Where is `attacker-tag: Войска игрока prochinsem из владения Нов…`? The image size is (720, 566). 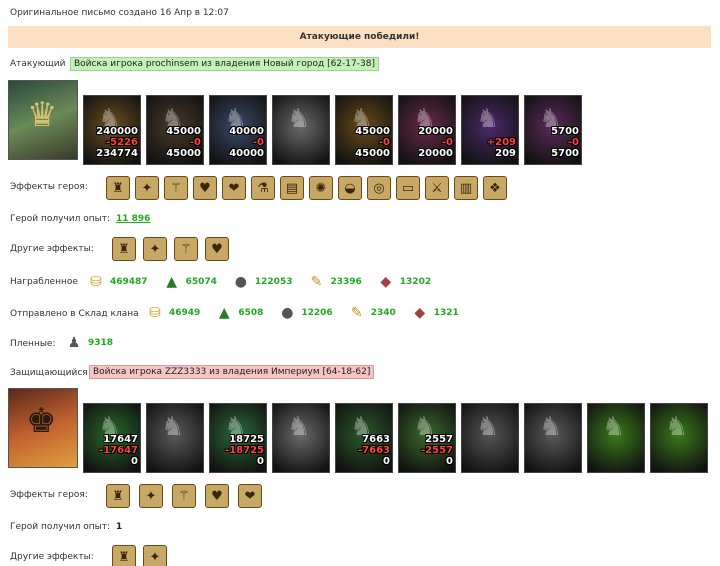
attacker-tag: Войска игрока prochinsem из владения Нов… is located at coordinates (224, 64).